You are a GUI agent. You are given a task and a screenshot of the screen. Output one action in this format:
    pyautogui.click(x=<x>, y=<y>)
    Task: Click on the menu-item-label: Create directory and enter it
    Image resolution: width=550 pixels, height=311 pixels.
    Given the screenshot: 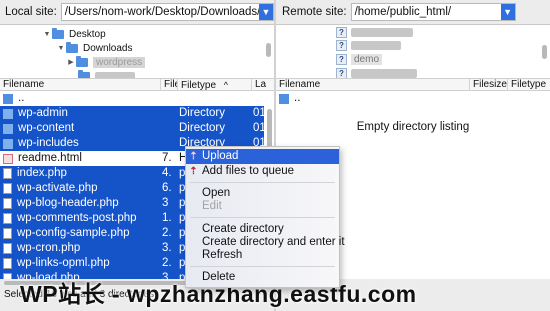 What is the action you would take?
    pyautogui.click(x=273, y=242)
    